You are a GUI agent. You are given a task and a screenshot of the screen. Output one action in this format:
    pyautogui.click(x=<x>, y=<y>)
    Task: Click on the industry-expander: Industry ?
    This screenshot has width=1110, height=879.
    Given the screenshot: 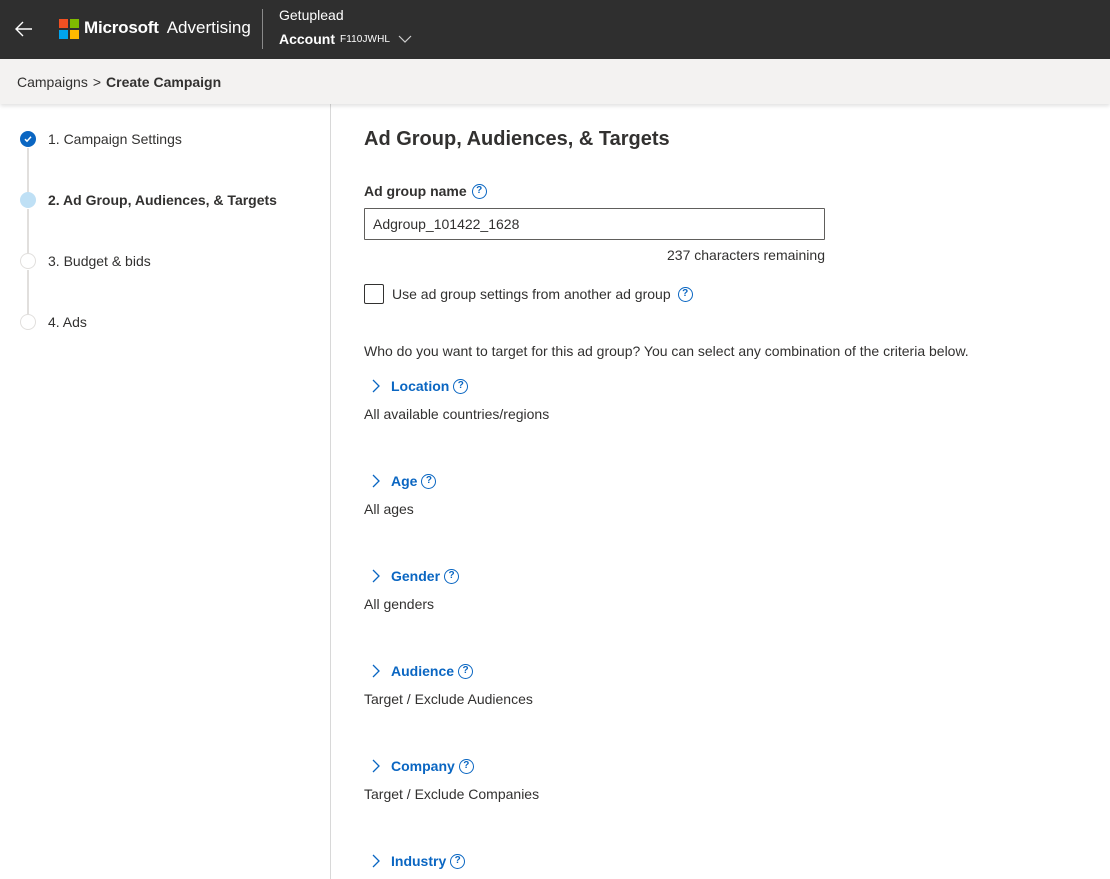 What is the action you would take?
    pyautogui.click(x=415, y=861)
    